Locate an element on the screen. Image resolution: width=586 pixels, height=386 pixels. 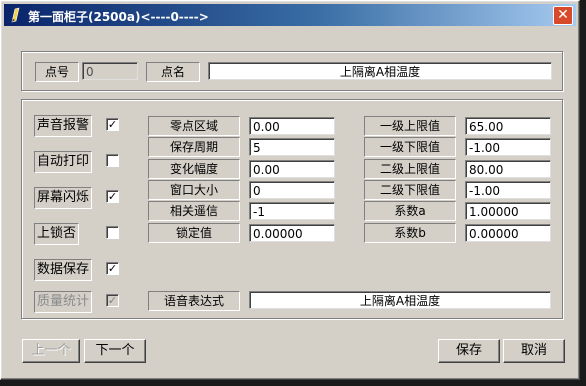
voice-expression-field: 上隔离A相温度 is located at coordinates (400, 300).